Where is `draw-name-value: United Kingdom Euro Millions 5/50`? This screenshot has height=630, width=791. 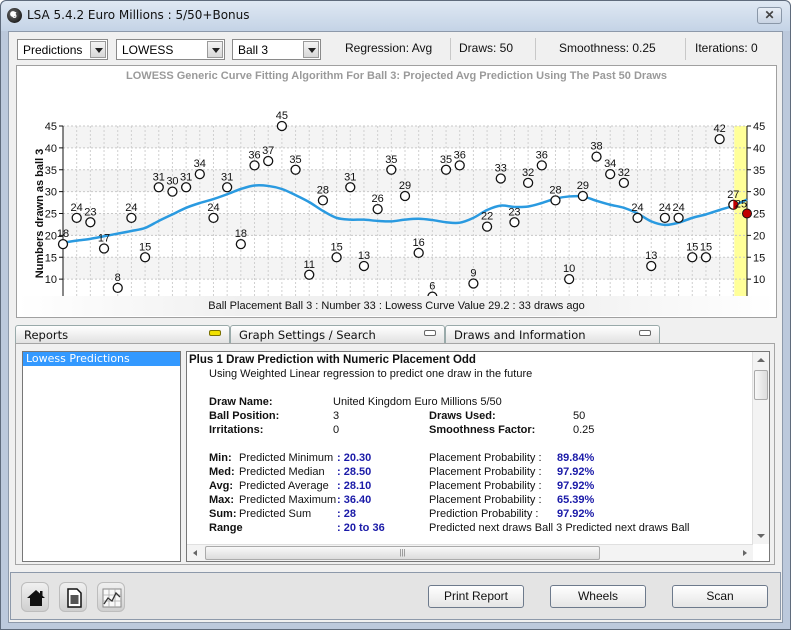
draw-name-value: United Kingdom Euro Millions 5/50 is located at coordinates (417, 402).